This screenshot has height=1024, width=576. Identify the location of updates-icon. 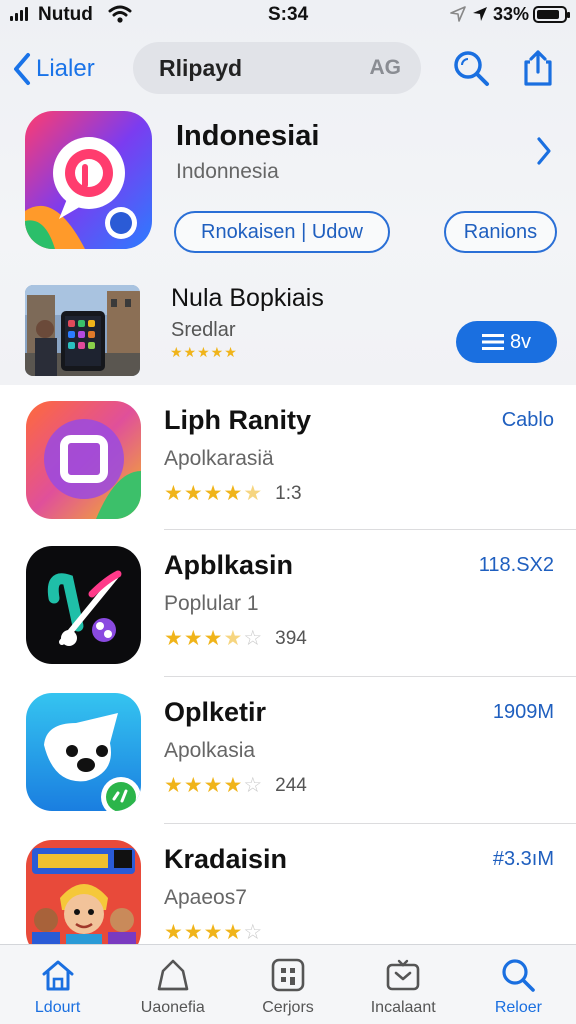
(403, 975).